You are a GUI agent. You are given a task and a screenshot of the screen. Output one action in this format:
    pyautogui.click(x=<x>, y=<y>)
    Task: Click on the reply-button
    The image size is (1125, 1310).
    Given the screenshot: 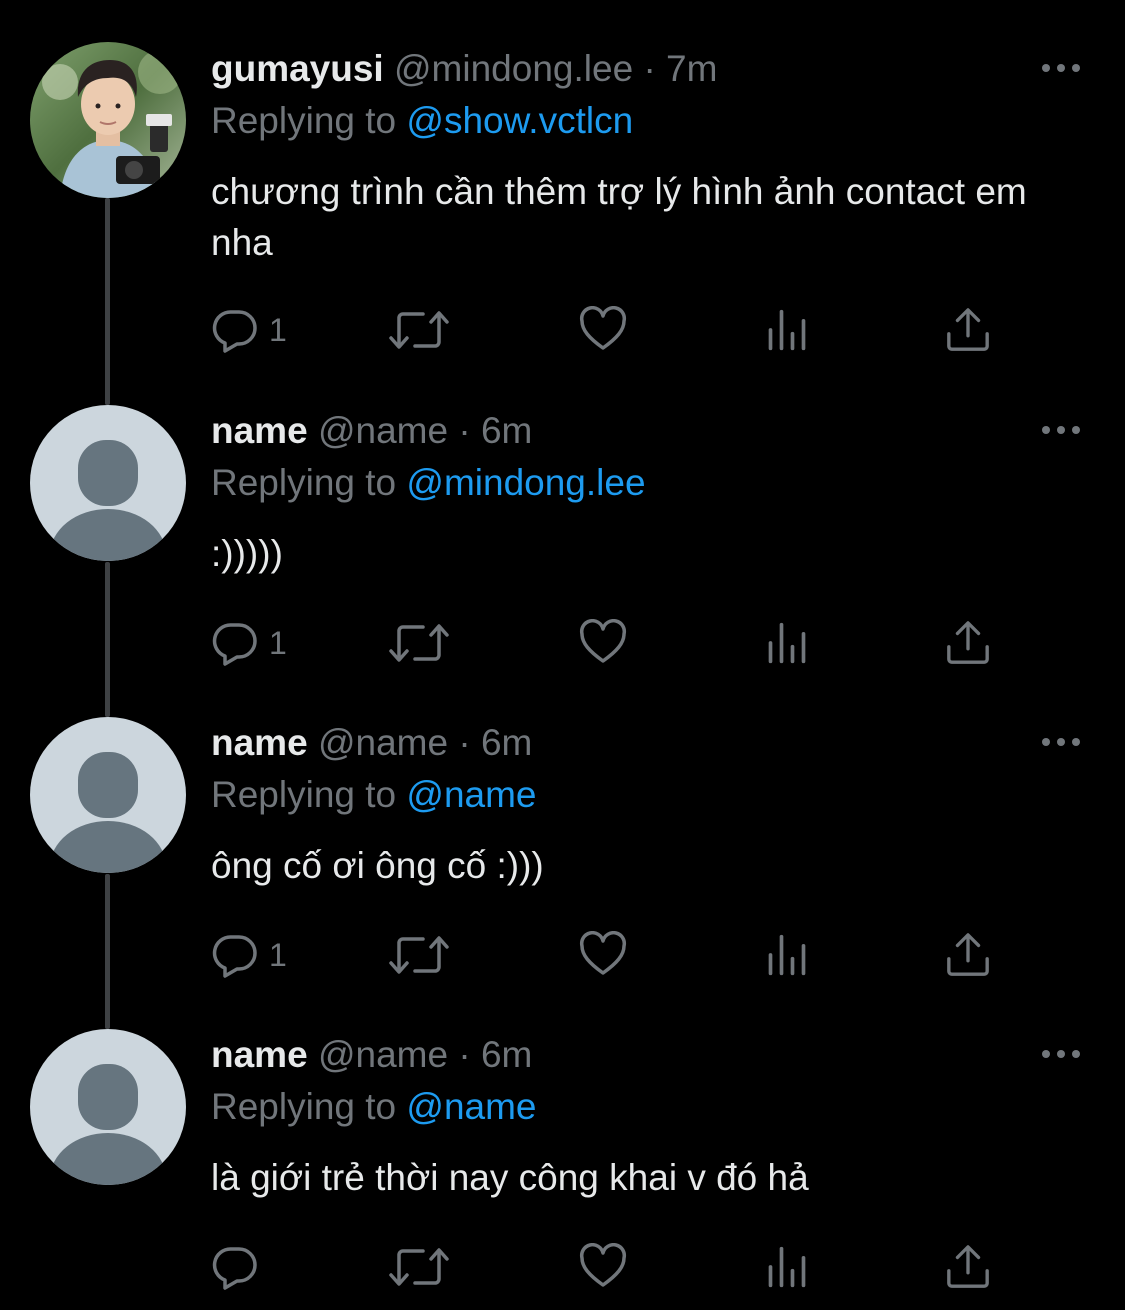 What is the action you would take?
    pyautogui.click(x=240, y=1267)
    